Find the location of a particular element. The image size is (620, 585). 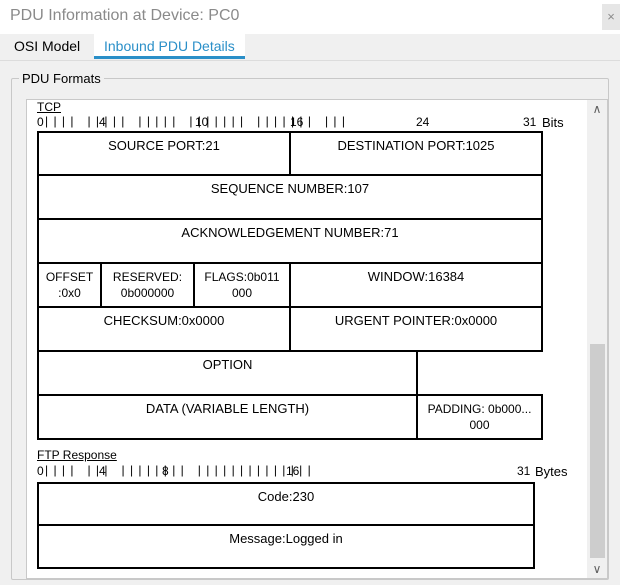

tcp-checksum: CHECKSUM:0x0000 is located at coordinates (164, 329).